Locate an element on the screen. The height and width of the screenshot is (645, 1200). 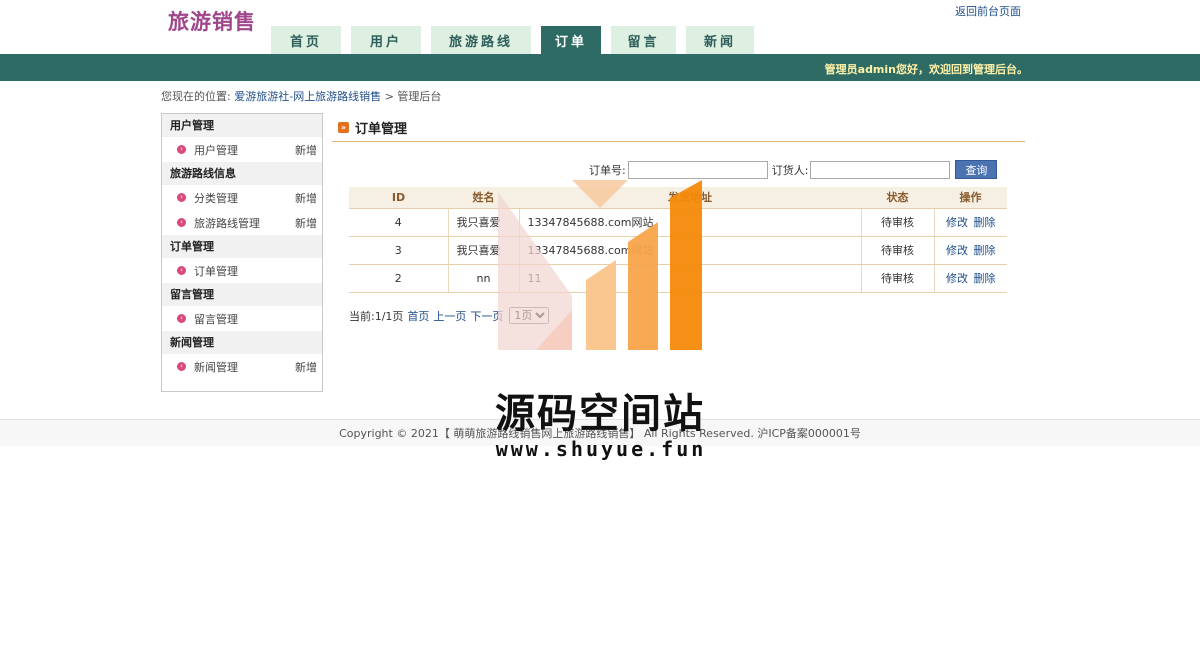
sidebar-group-orders: 订单管理 is located at coordinates (242, 246).